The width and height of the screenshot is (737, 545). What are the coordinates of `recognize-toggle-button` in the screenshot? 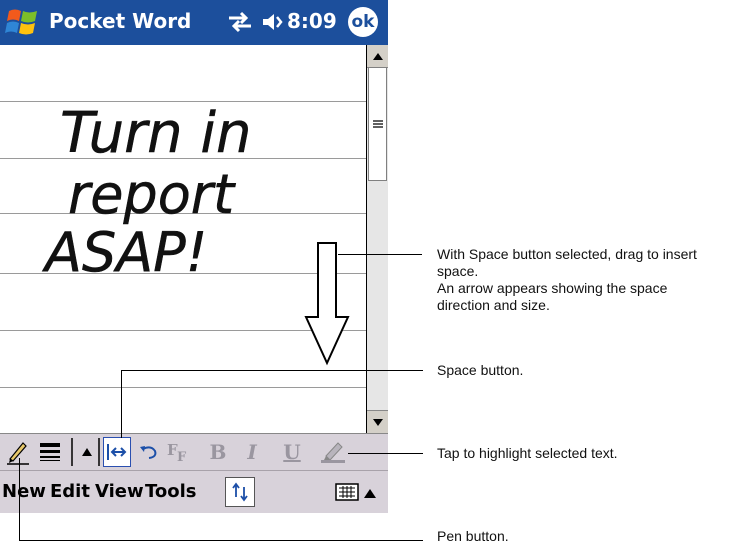 It's located at (240, 492).